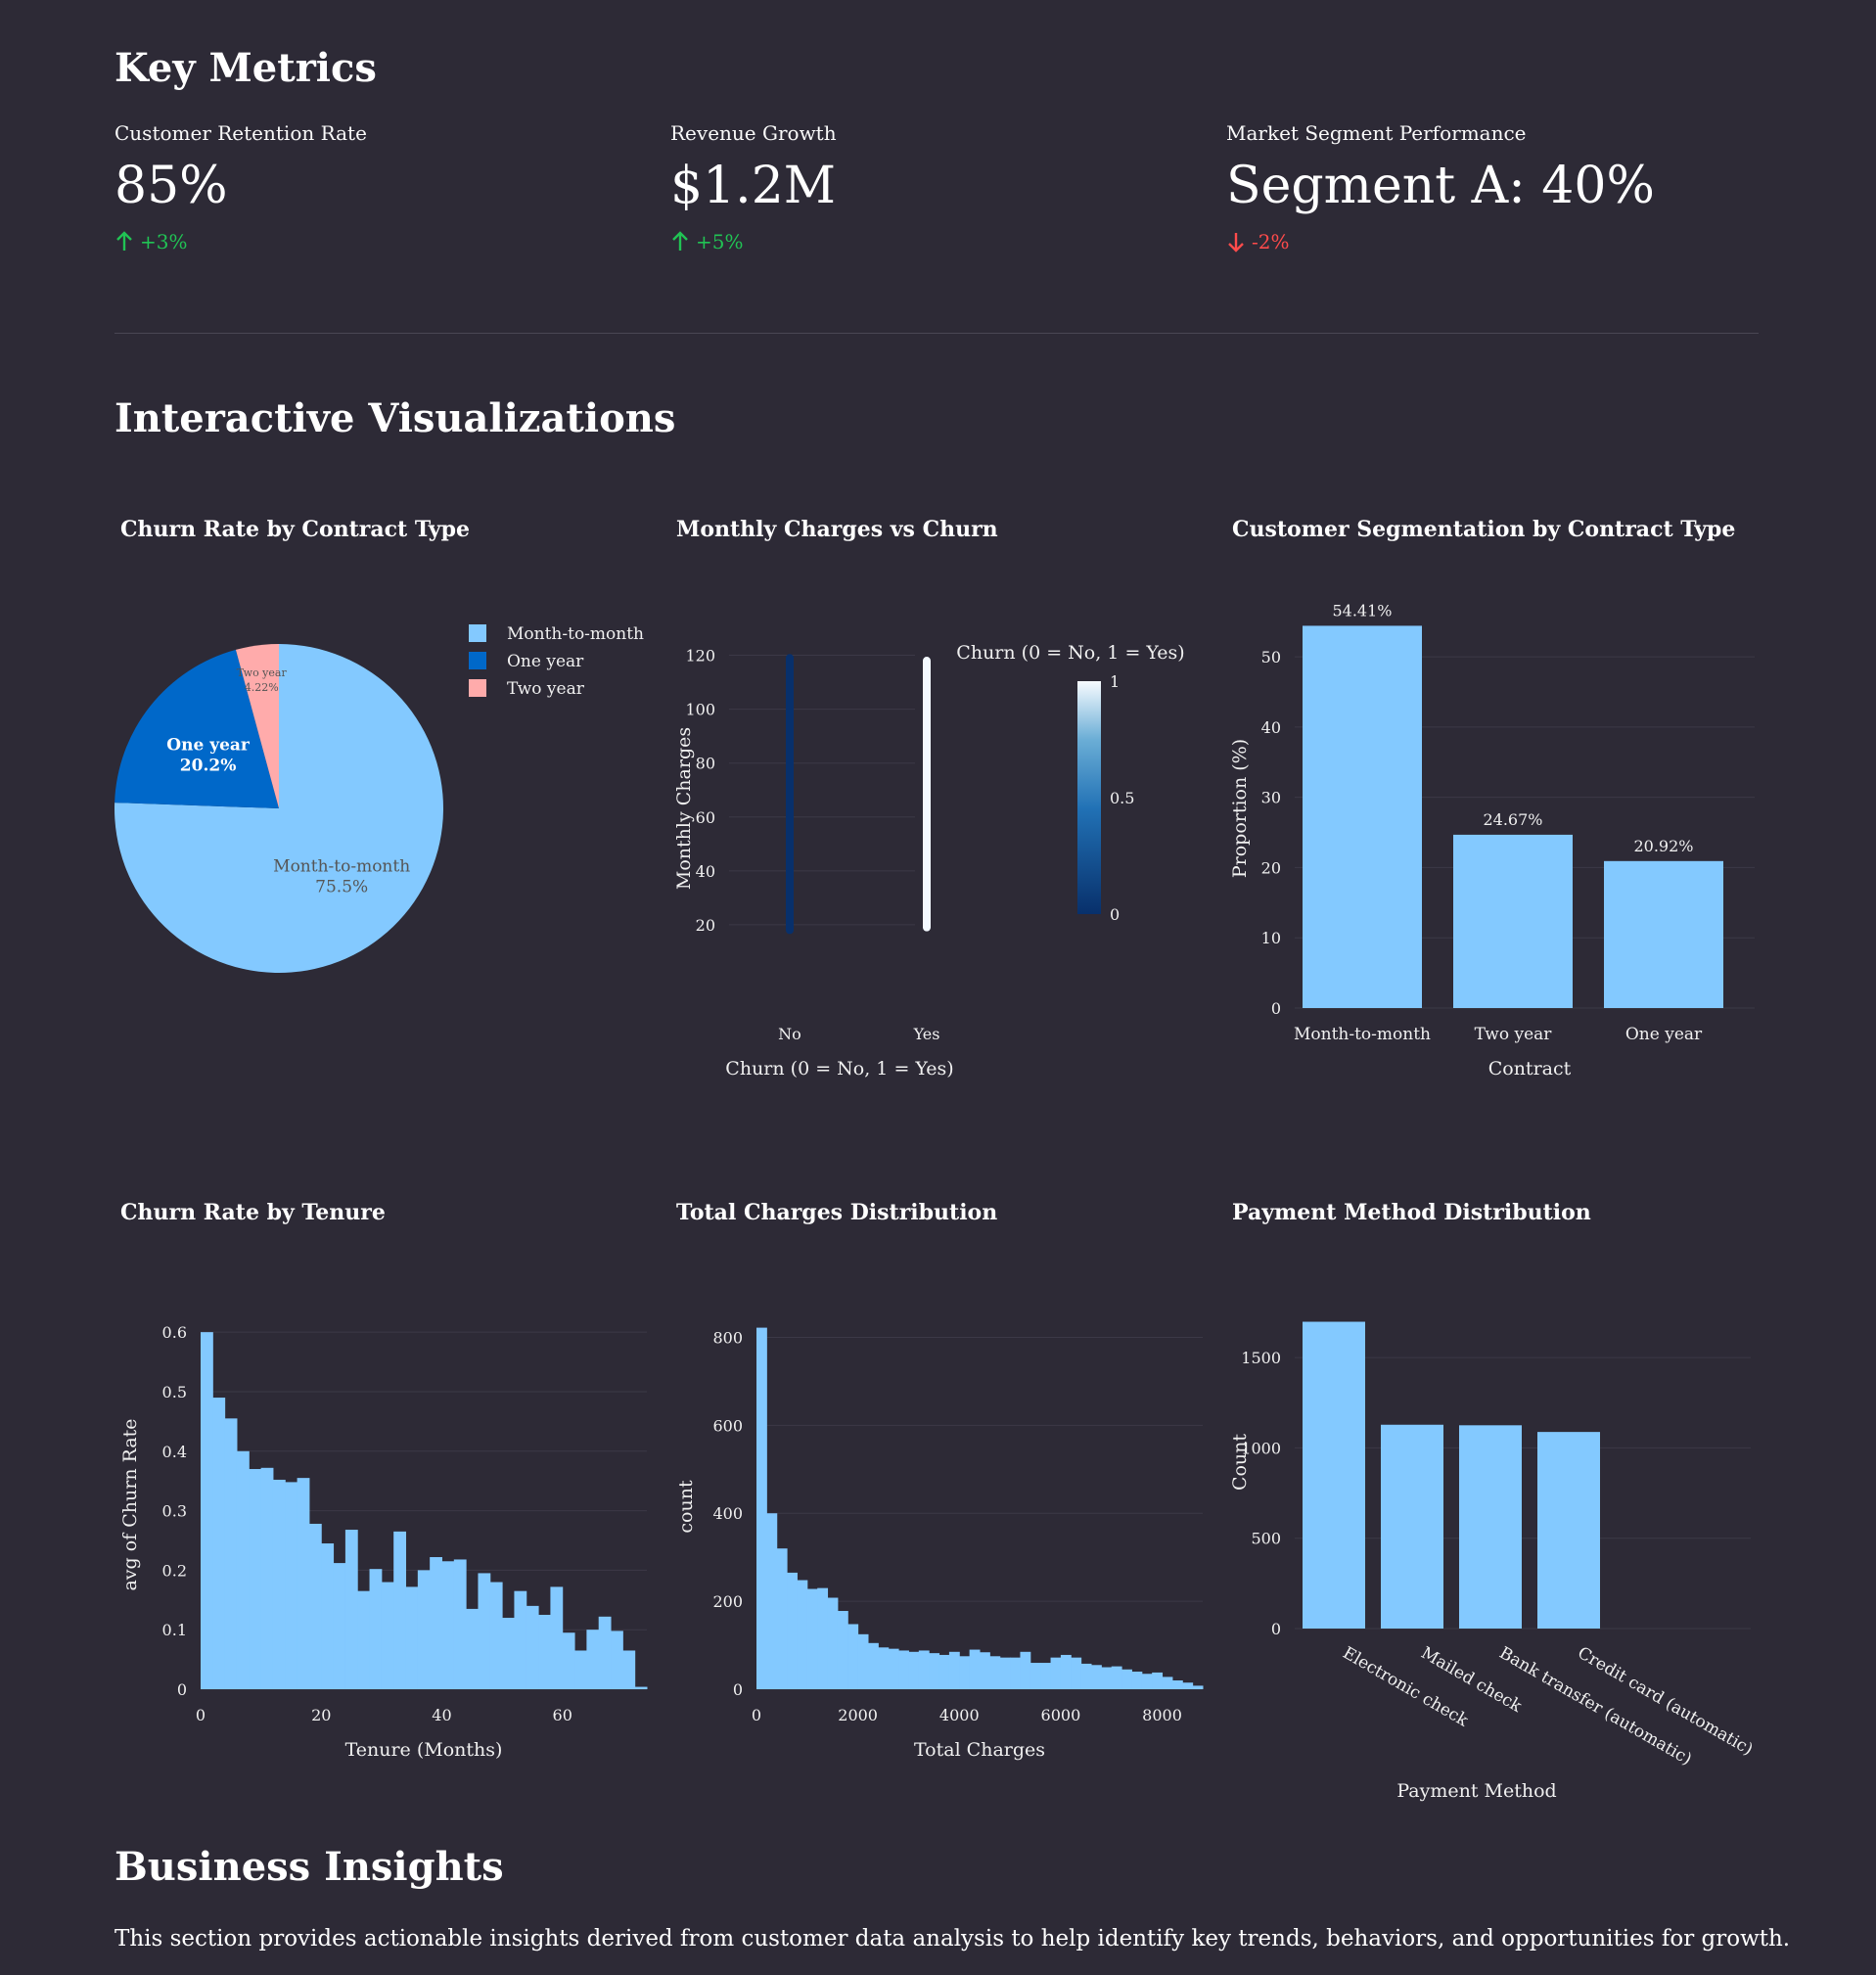 Image resolution: width=1876 pixels, height=1975 pixels. I want to click on metric-value: Segment A: 40%, so click(1440, 186).